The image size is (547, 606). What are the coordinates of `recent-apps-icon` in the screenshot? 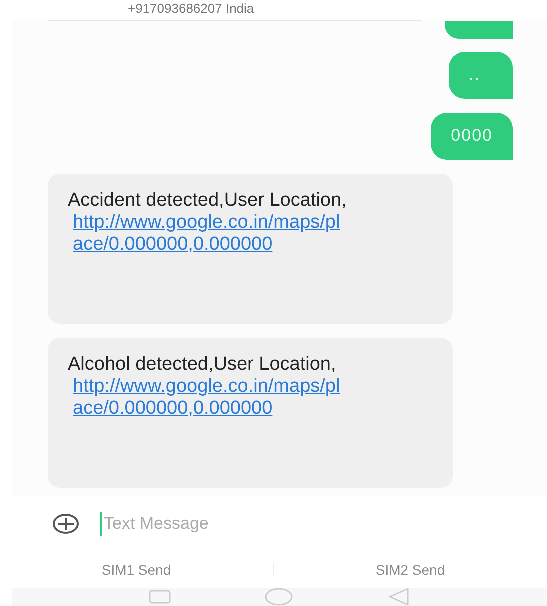 It's located at (160, 597).